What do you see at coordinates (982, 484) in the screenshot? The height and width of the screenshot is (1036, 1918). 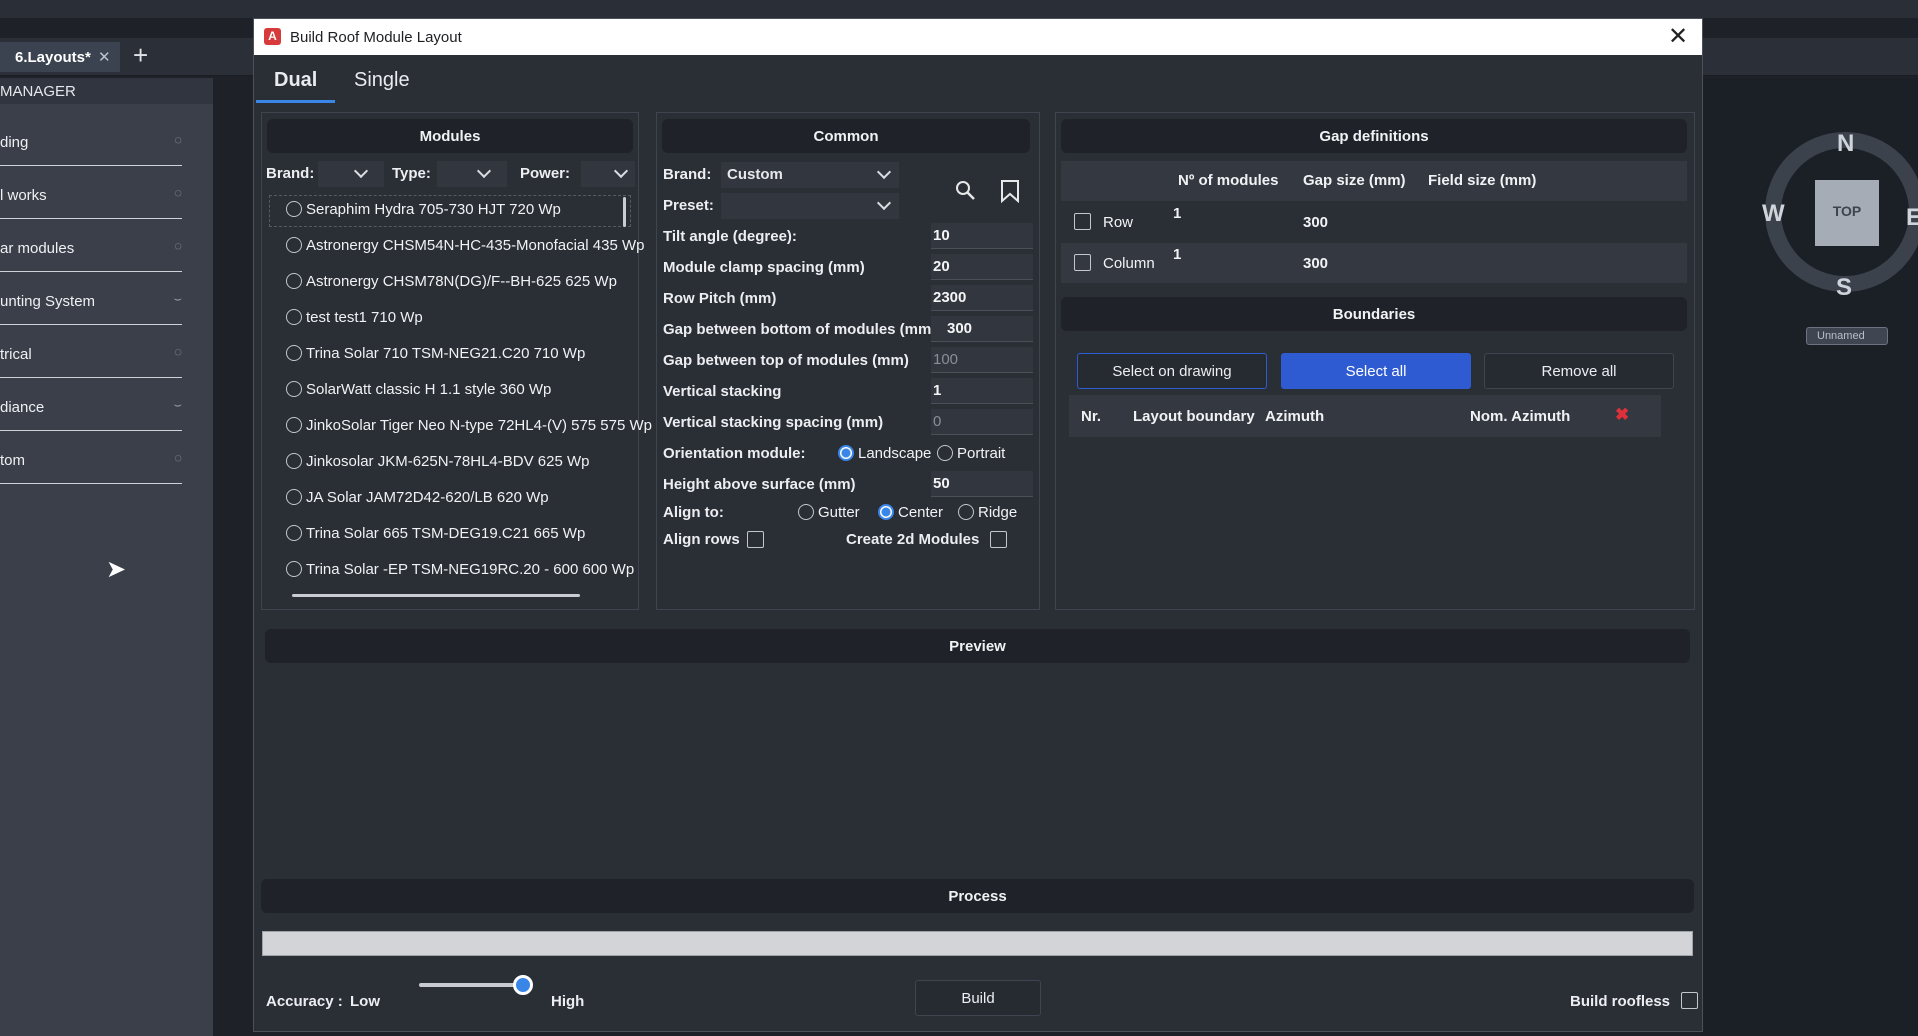 I see `height-input: 50` at bounding box center [982, 484].